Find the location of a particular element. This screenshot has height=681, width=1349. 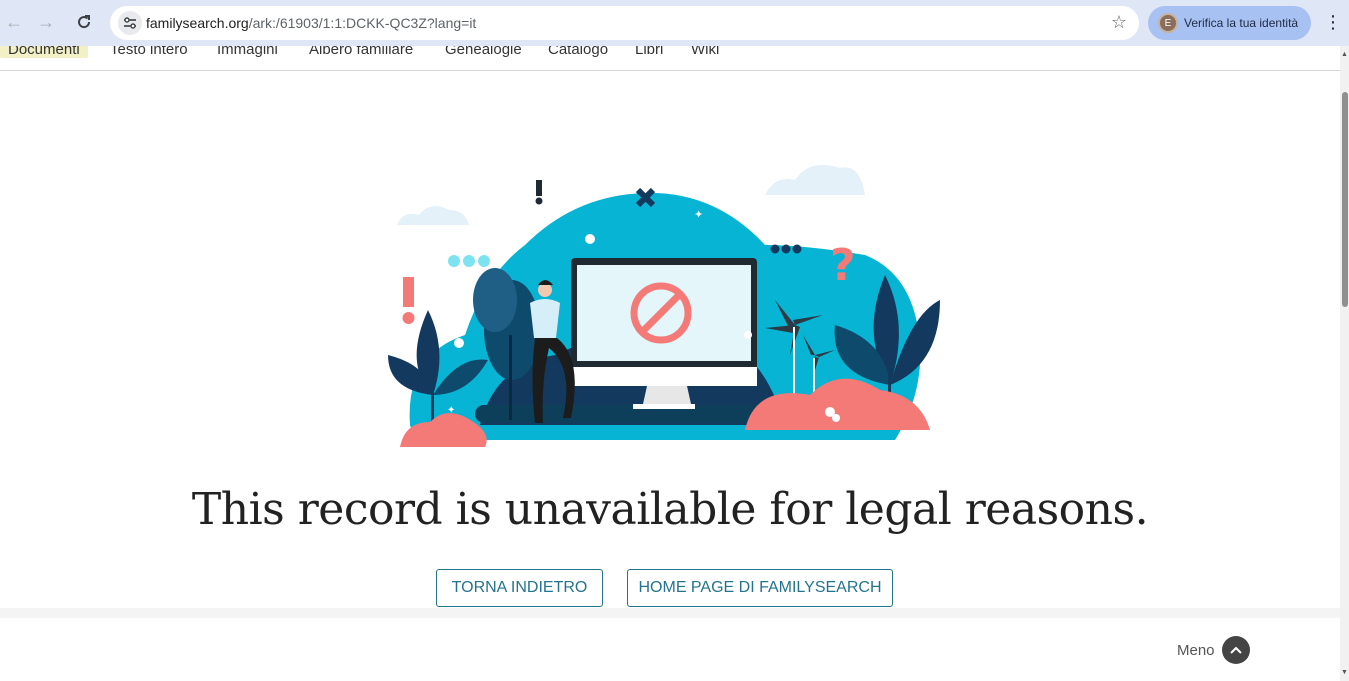

less-label: Meno is located at coordinates (1196, 650).